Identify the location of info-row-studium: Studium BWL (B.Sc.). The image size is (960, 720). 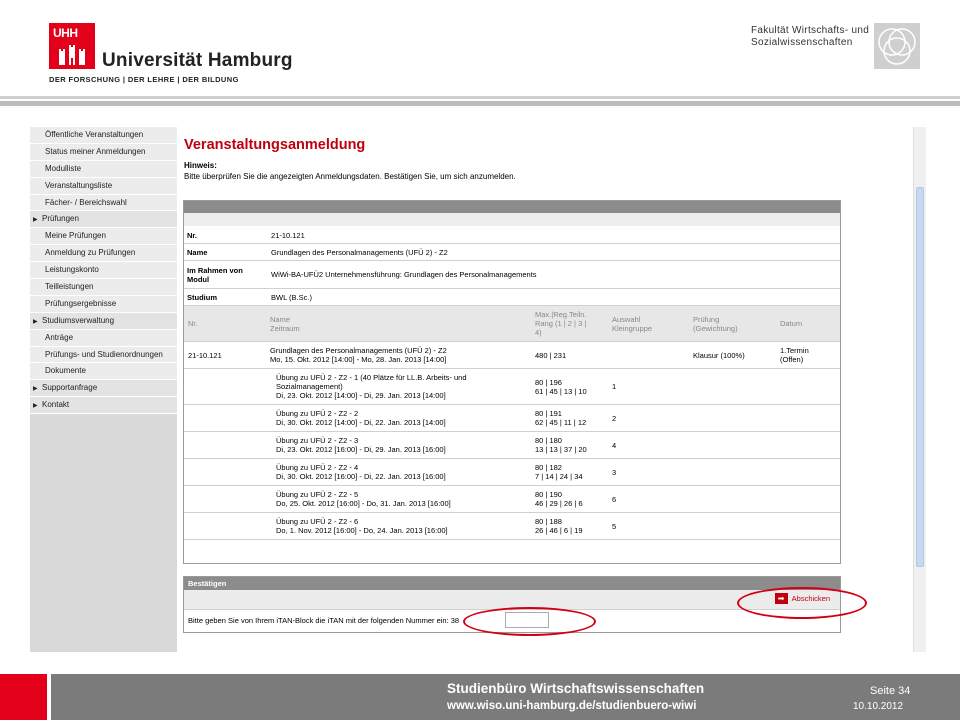
(512, 297).